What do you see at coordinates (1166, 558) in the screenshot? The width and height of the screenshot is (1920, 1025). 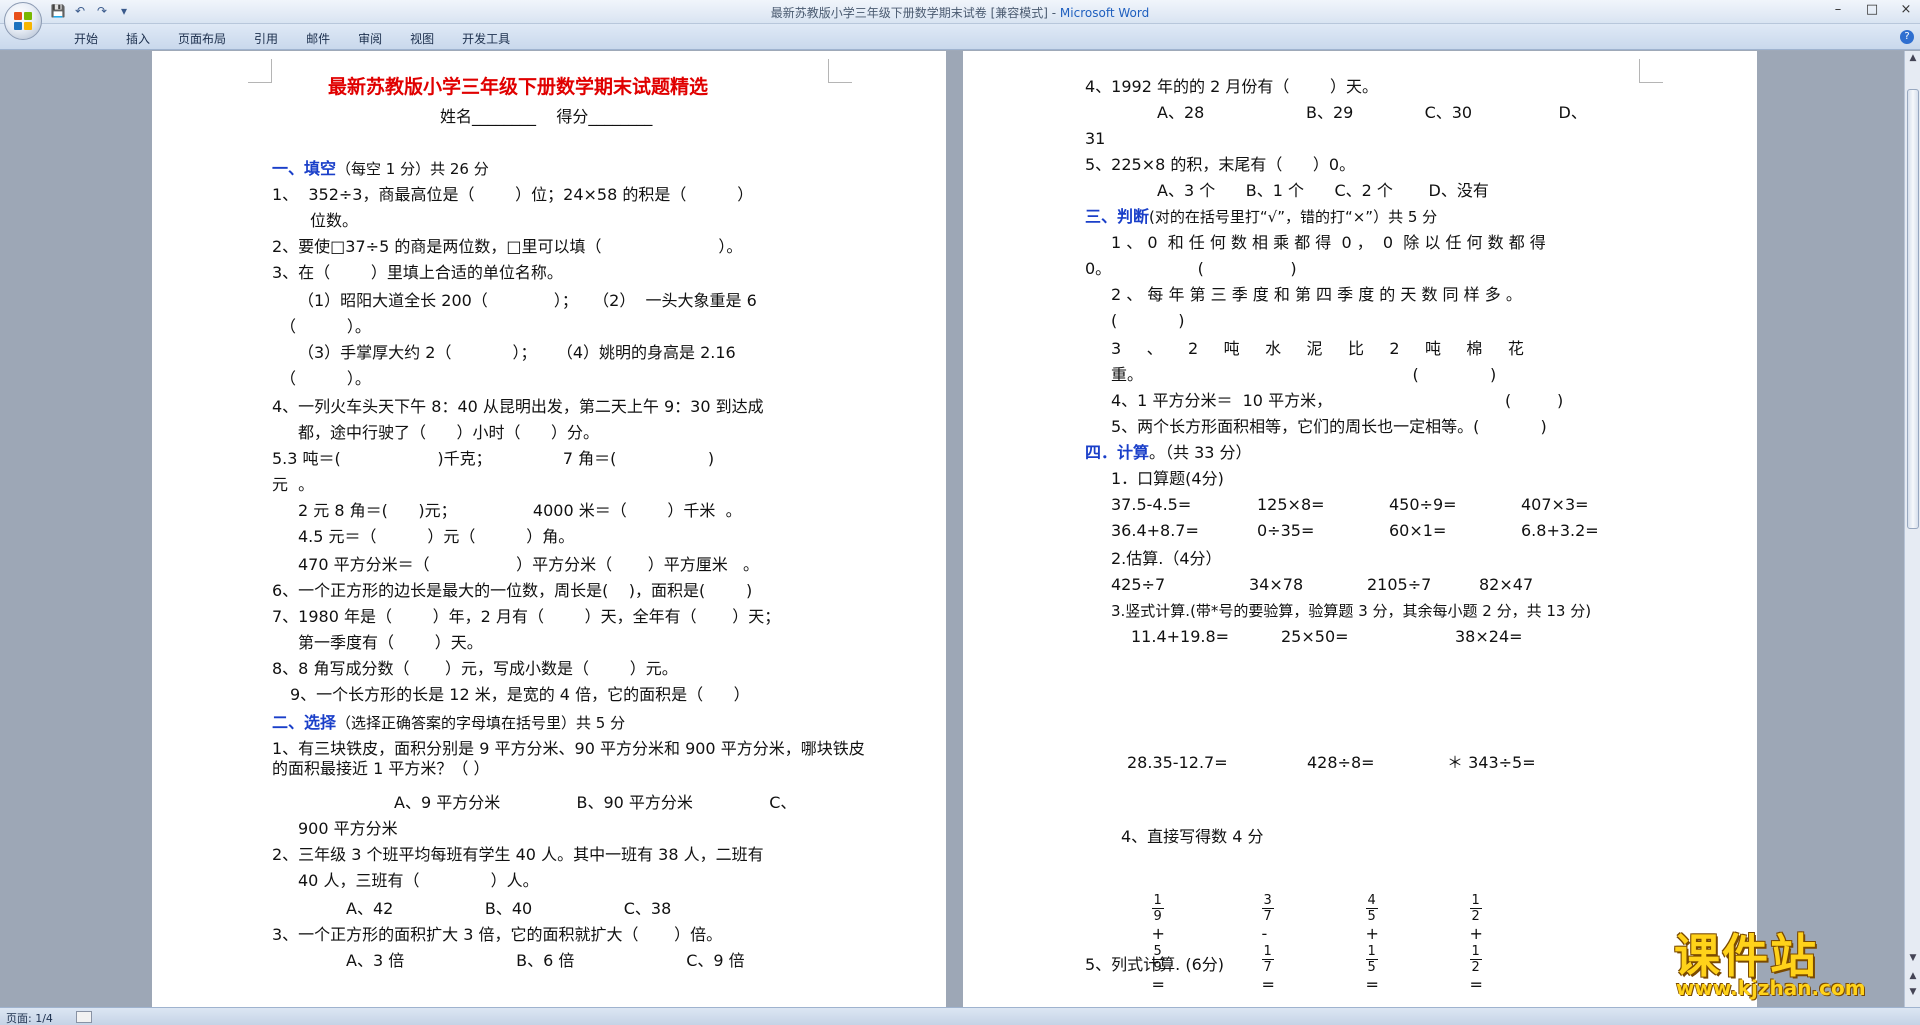 I see `sub-heading: 2.估算.（4分）` at bounding box center [1166, 558].